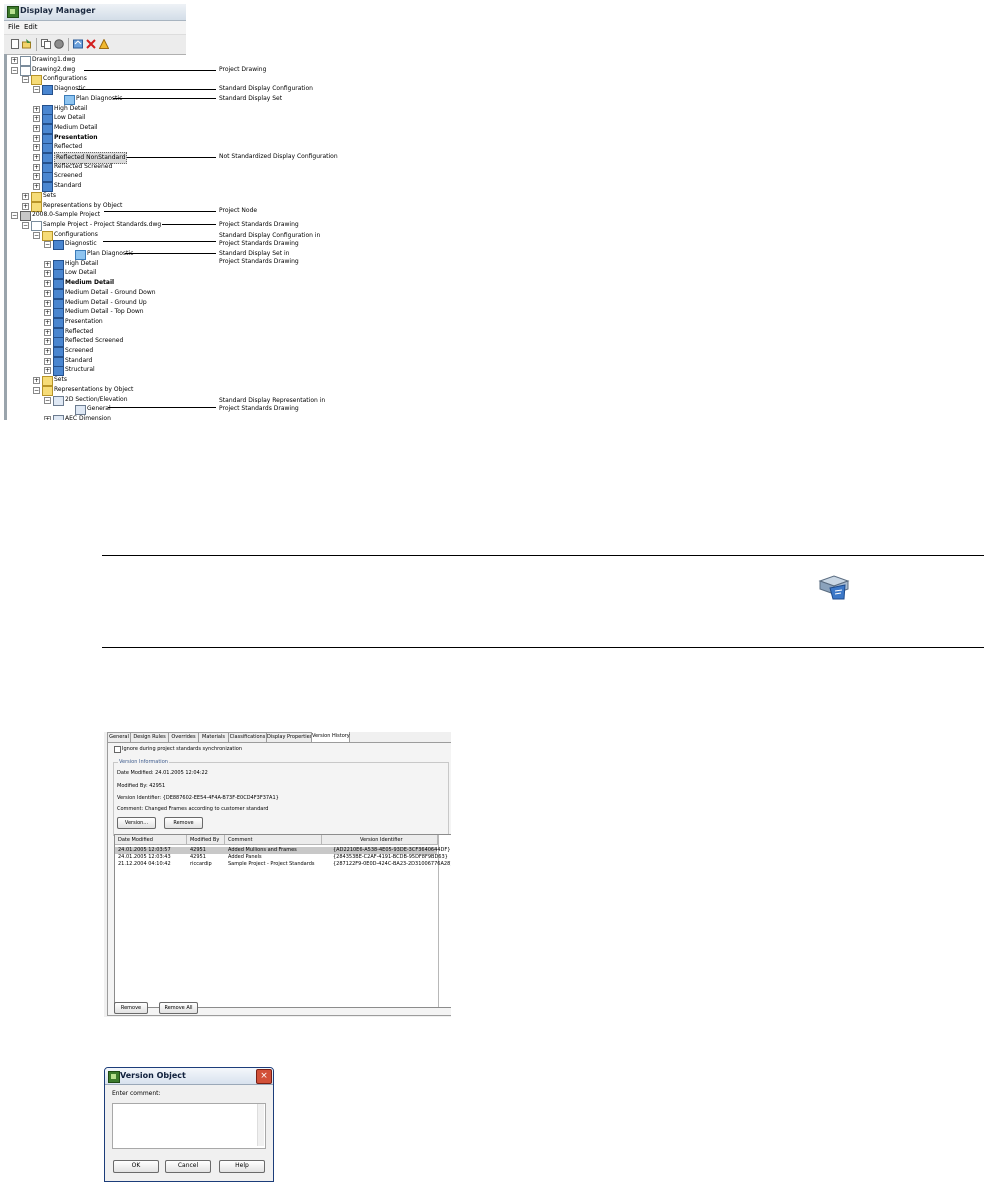 This screenshot has width=984, height=1182. What do you see at coordinates (78, 44) in the screenshot?
I see `synchronize-icon` at bounding box center [78, 44].